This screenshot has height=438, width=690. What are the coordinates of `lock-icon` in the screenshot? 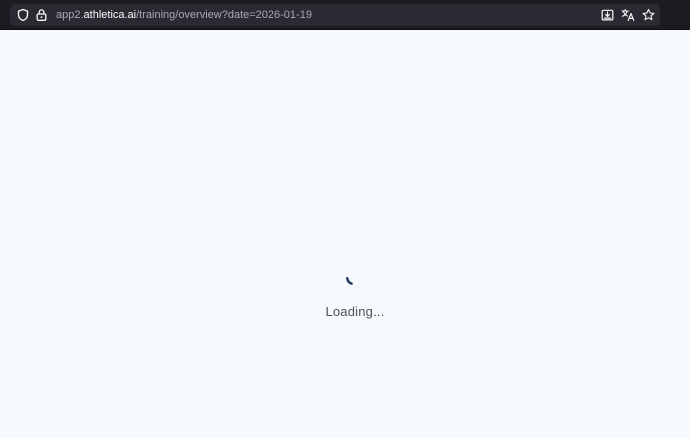 It's located at (41, 15).